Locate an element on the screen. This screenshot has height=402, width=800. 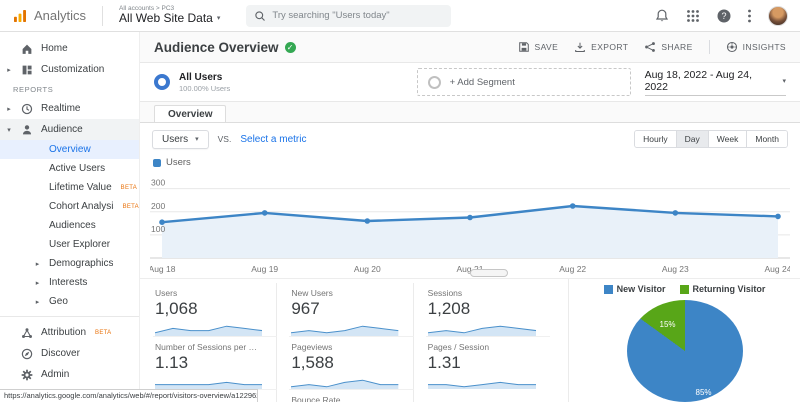
sidebar-item-label: Geo is located at coordinates (58, 301).